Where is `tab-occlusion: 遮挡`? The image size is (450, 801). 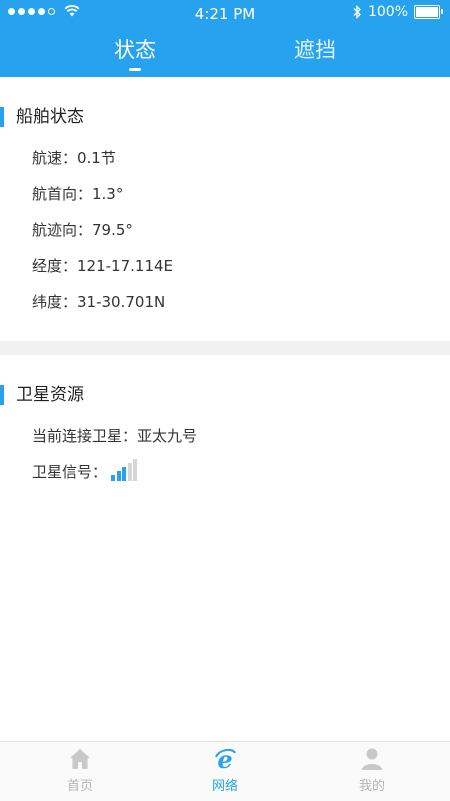 tab-occlusion: 遮挡 is located at coordinates (315, 49).